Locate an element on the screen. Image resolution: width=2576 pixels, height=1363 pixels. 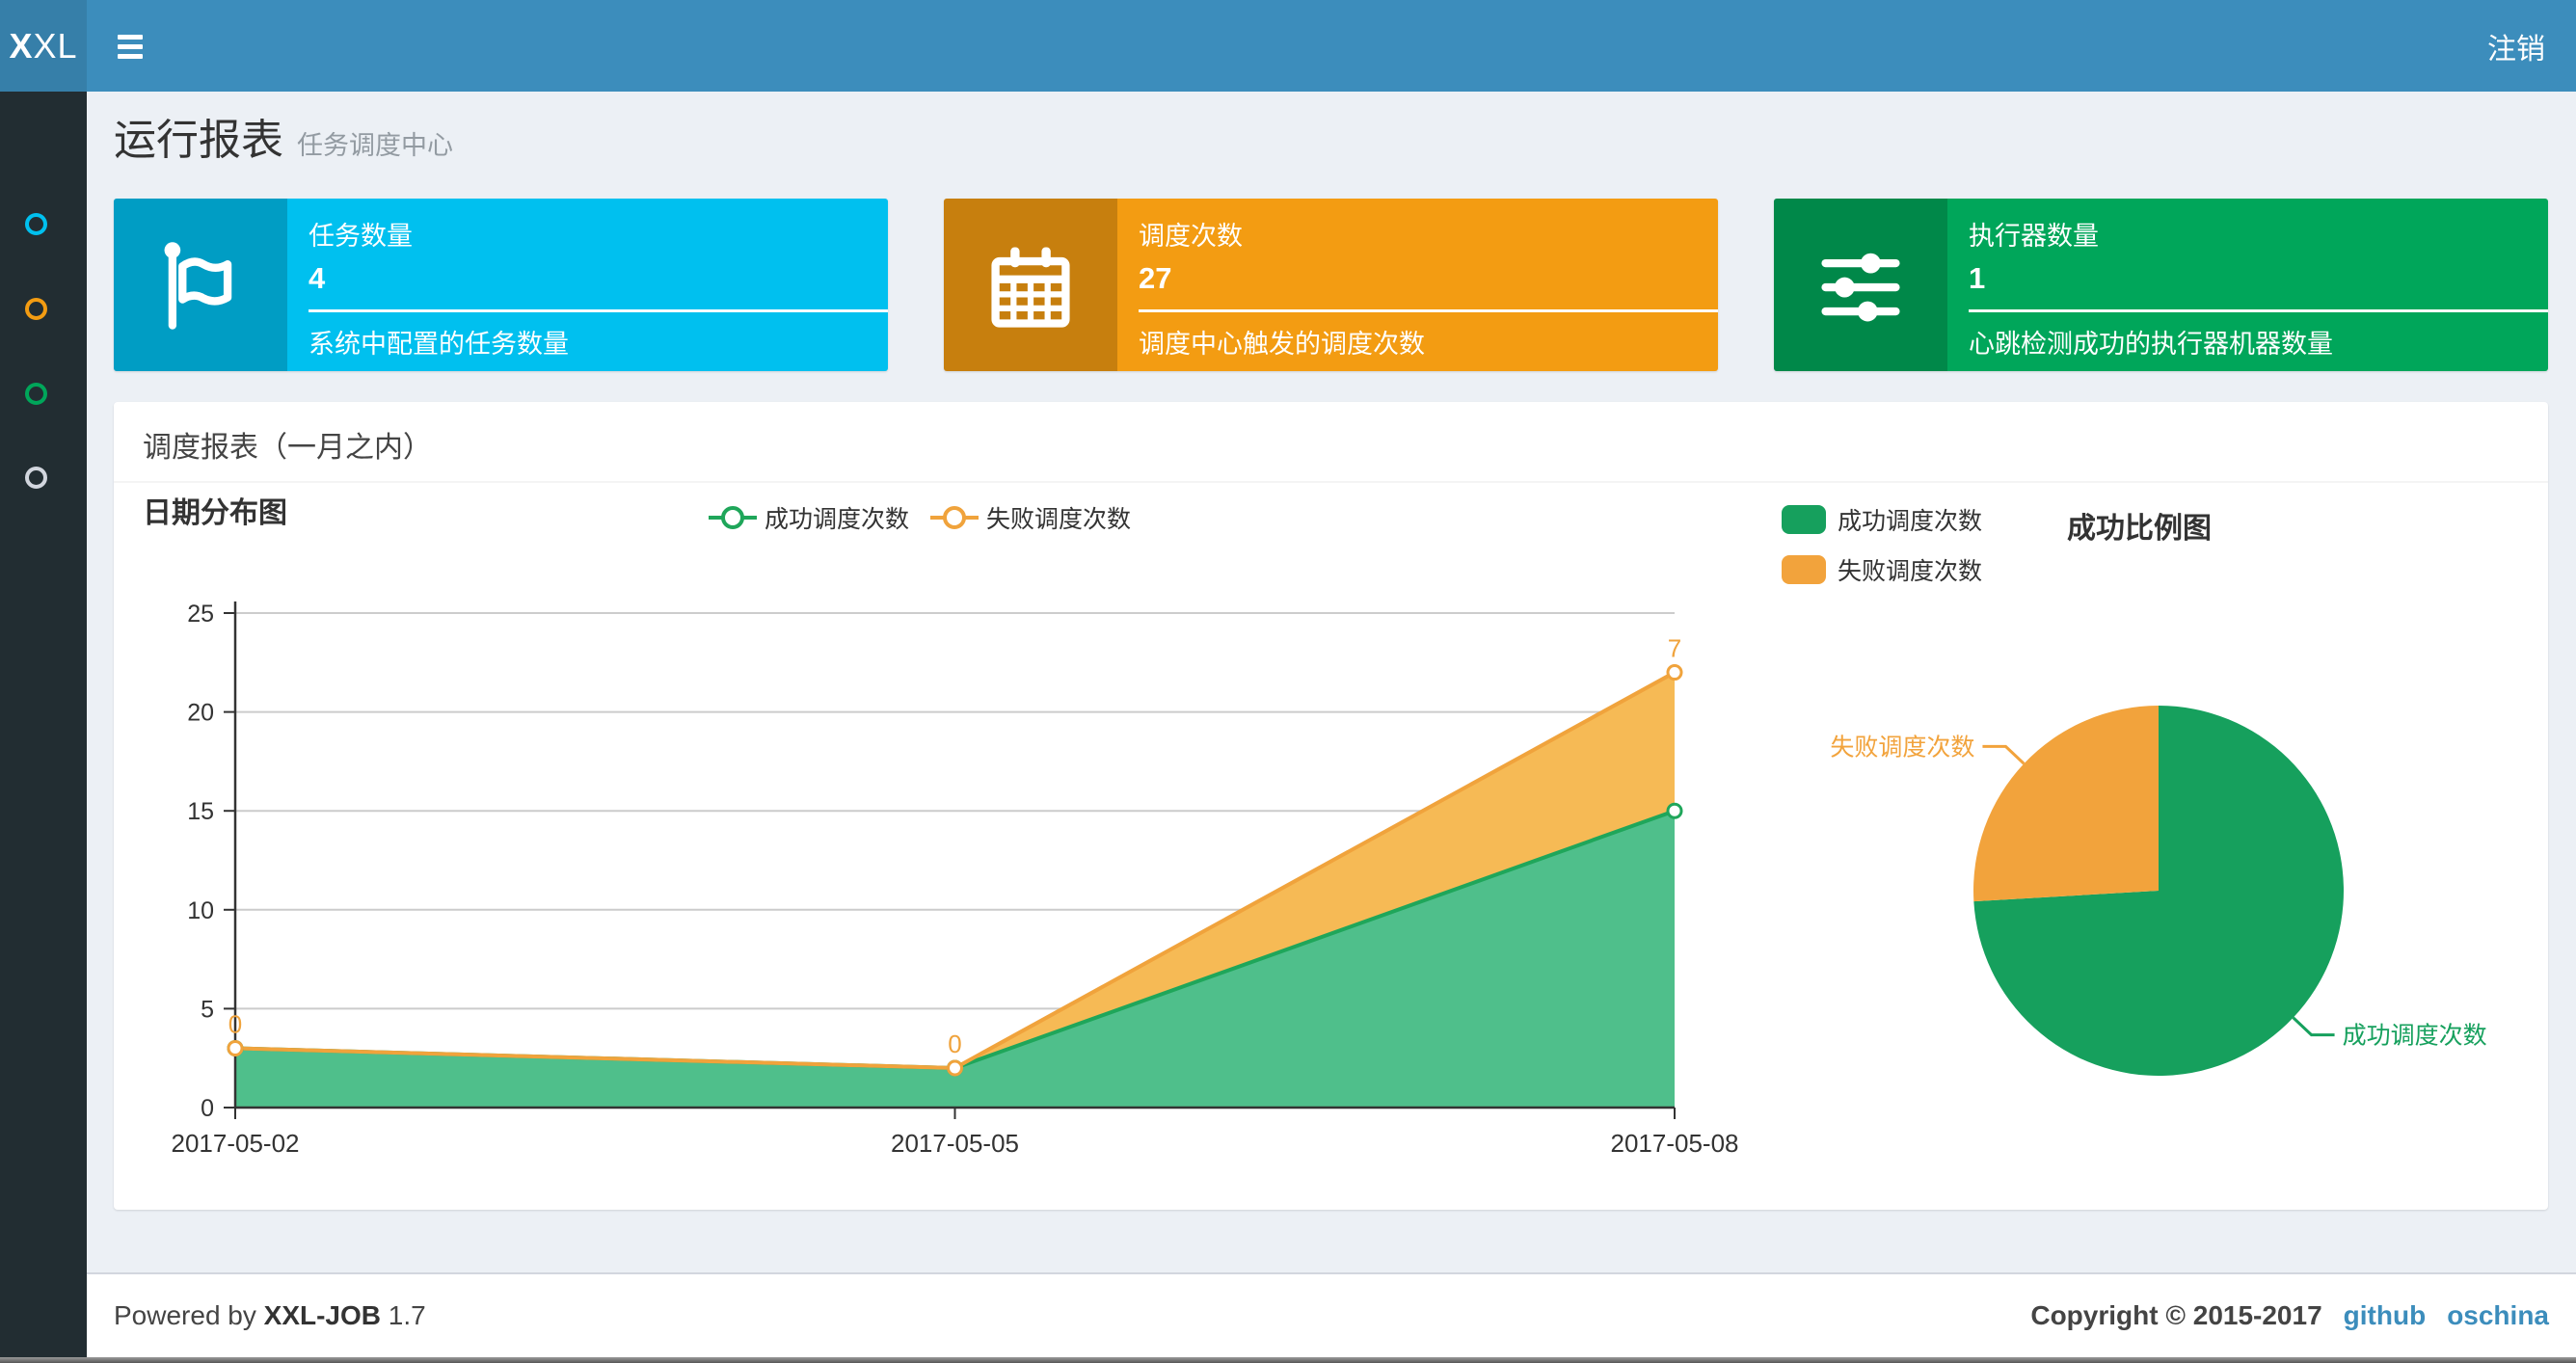
stat-box-body: 调度次数 27 调度中心触发的调度次数 is located at coordinates (1417, 285).